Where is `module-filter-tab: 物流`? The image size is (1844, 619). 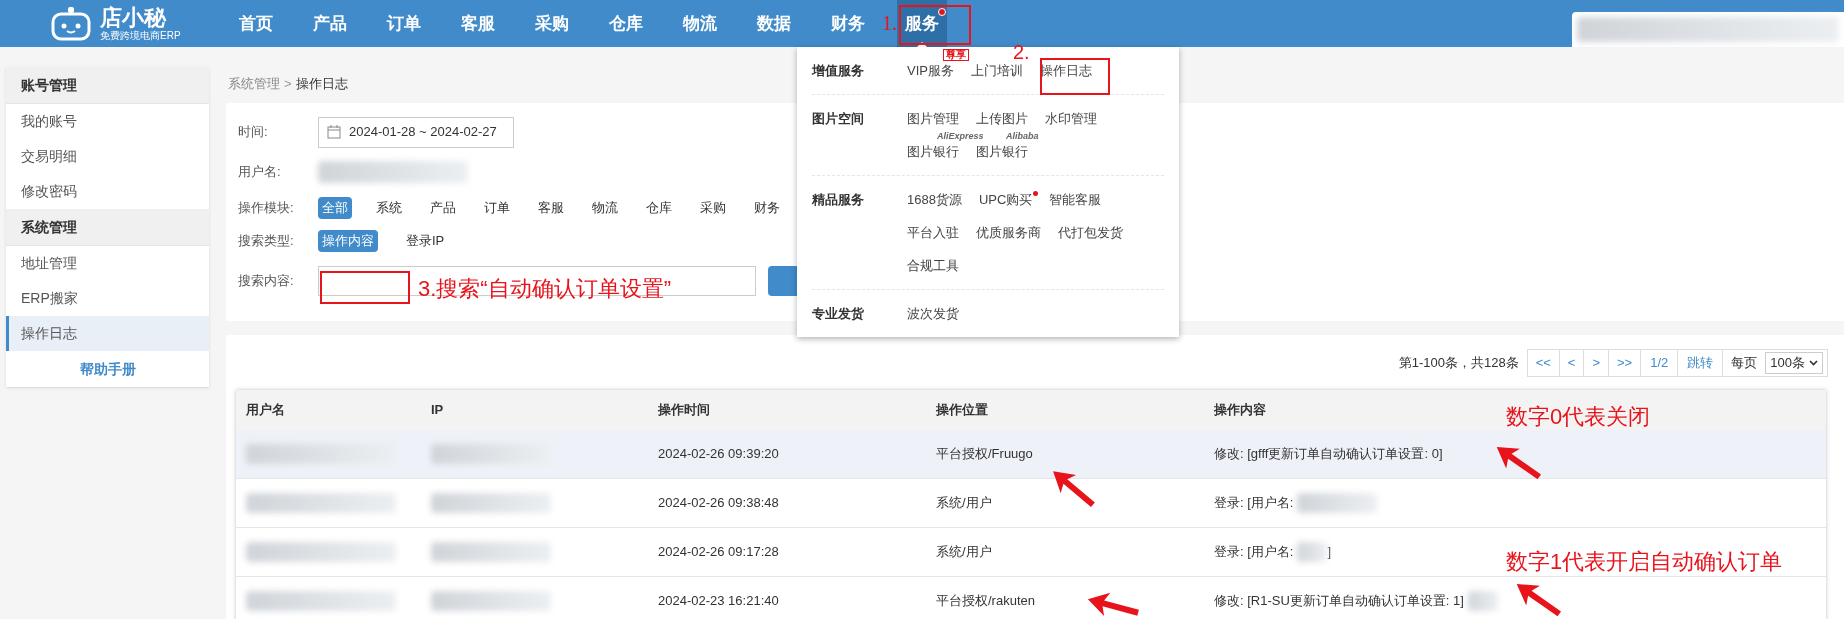 module-filter-tab: 物流 is located at coordinates (605, 208).